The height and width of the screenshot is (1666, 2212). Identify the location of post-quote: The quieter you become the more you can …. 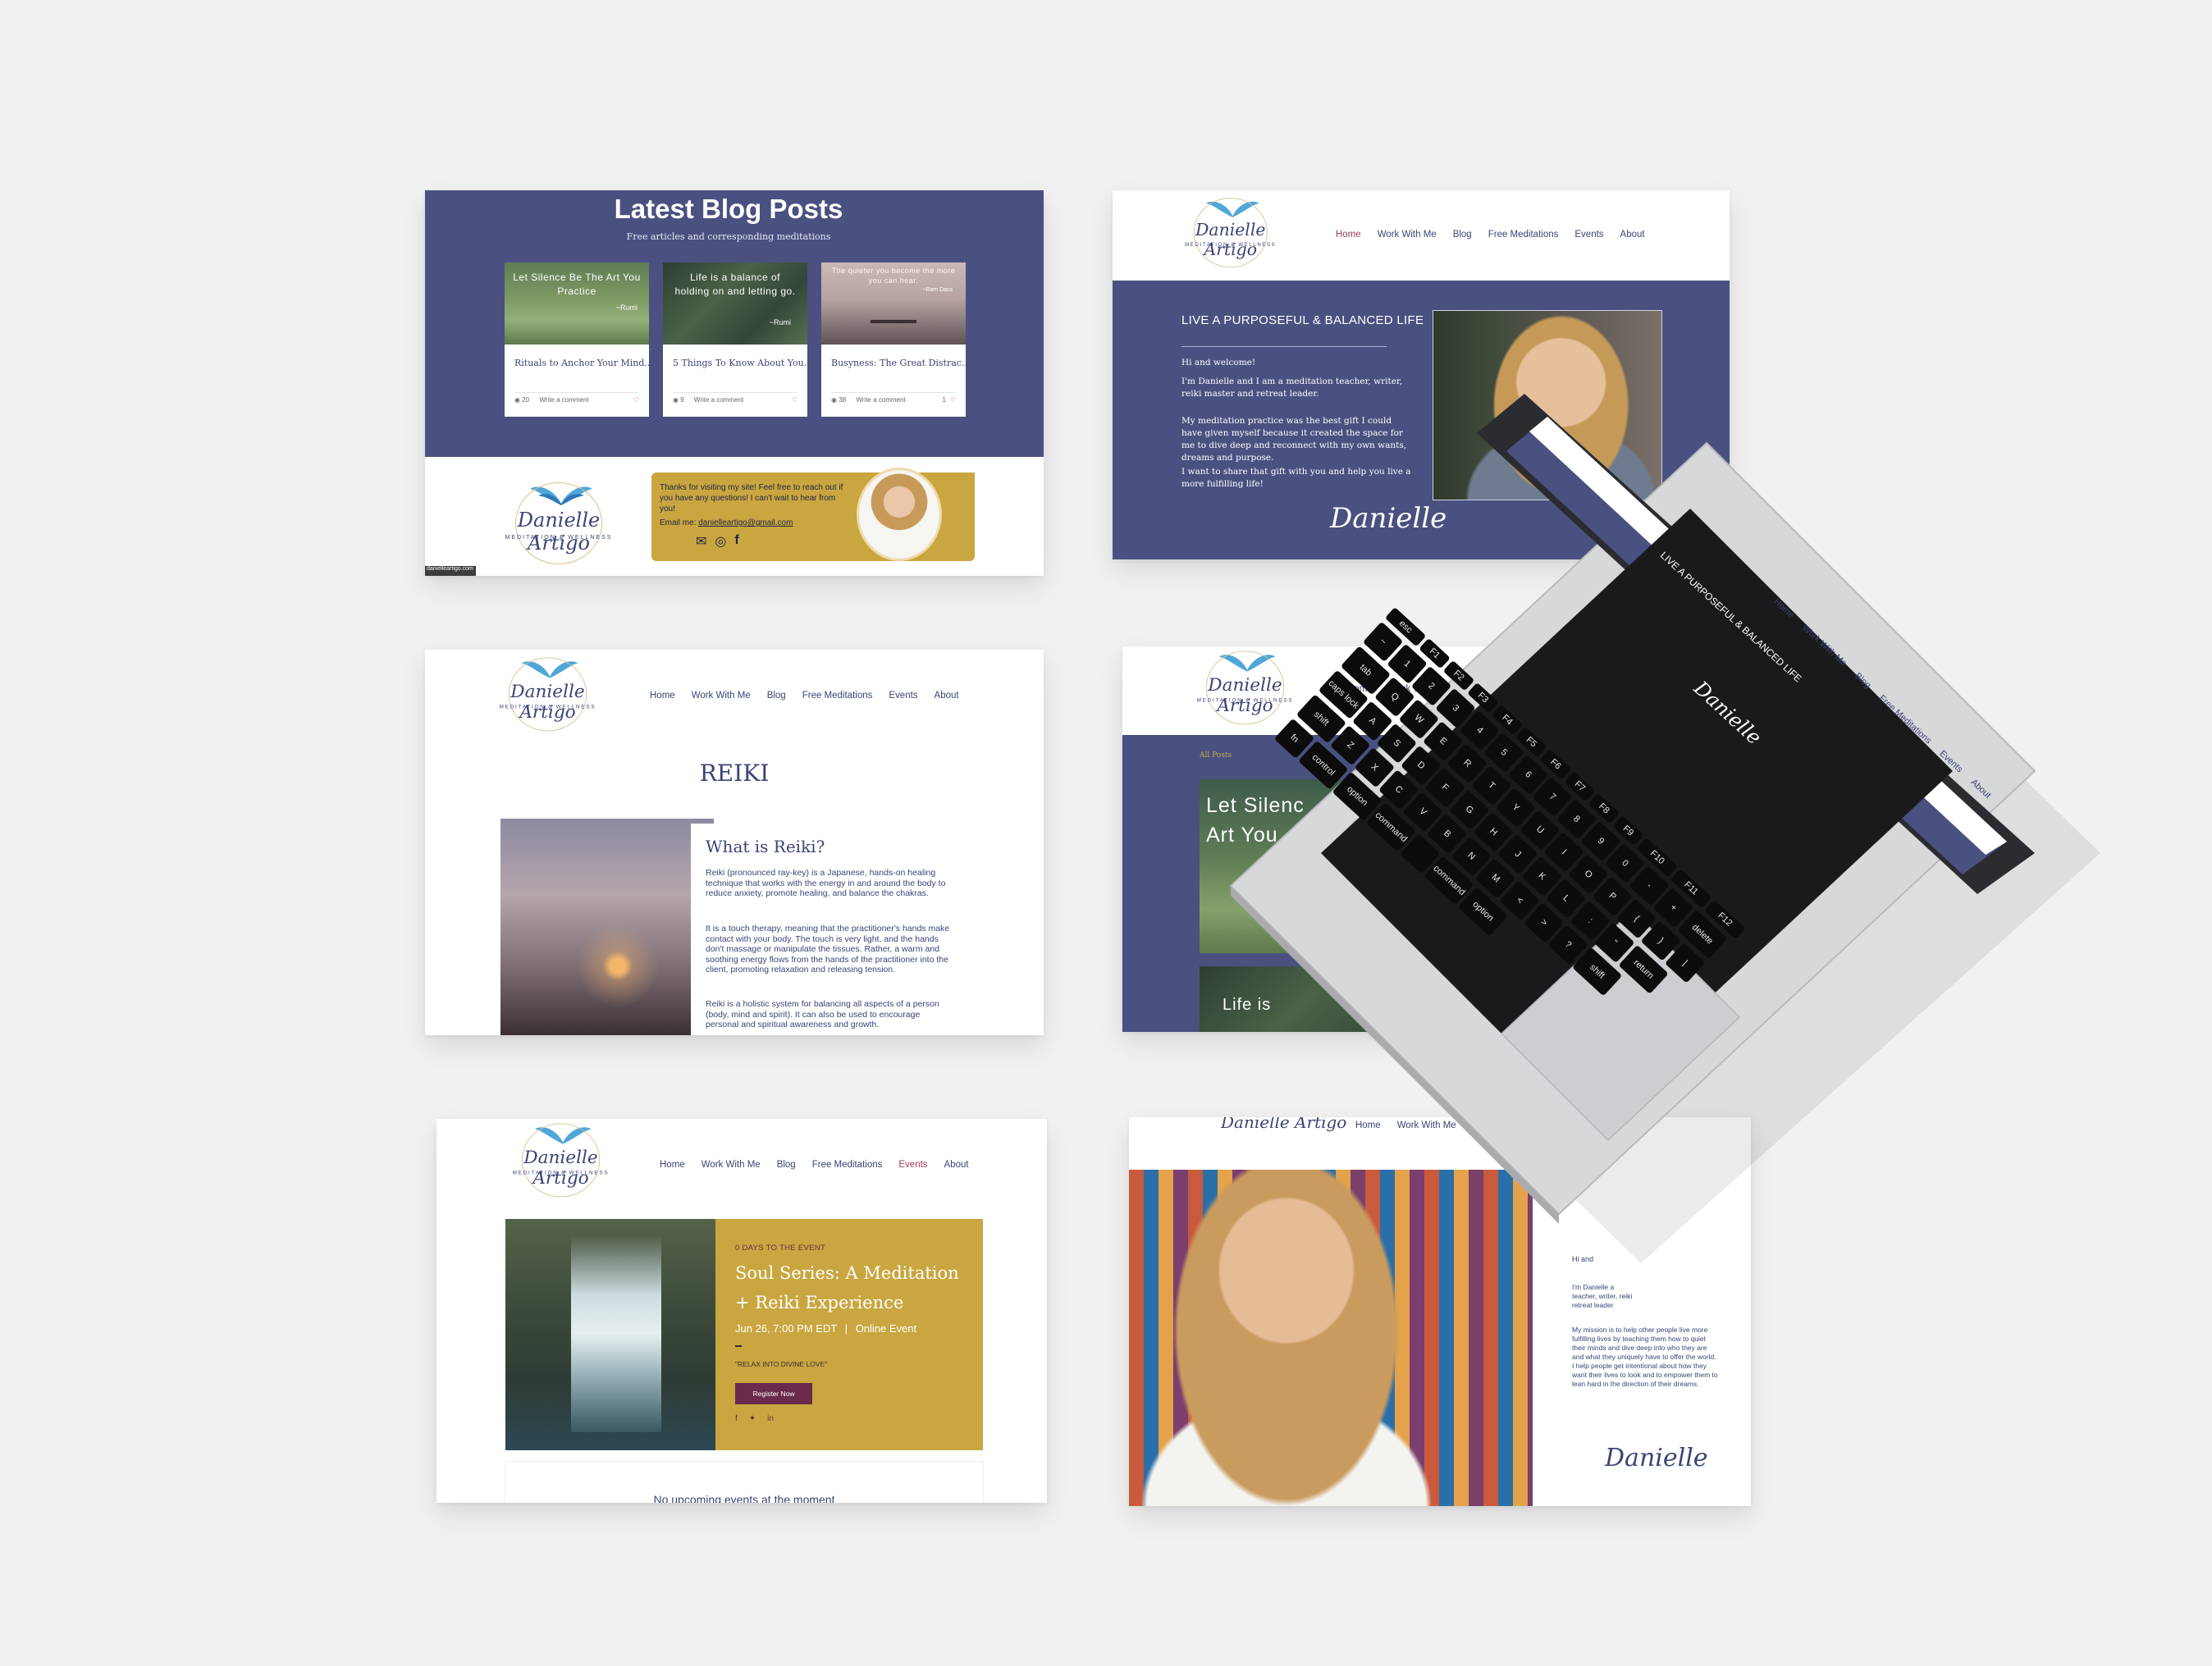
(893, 276).